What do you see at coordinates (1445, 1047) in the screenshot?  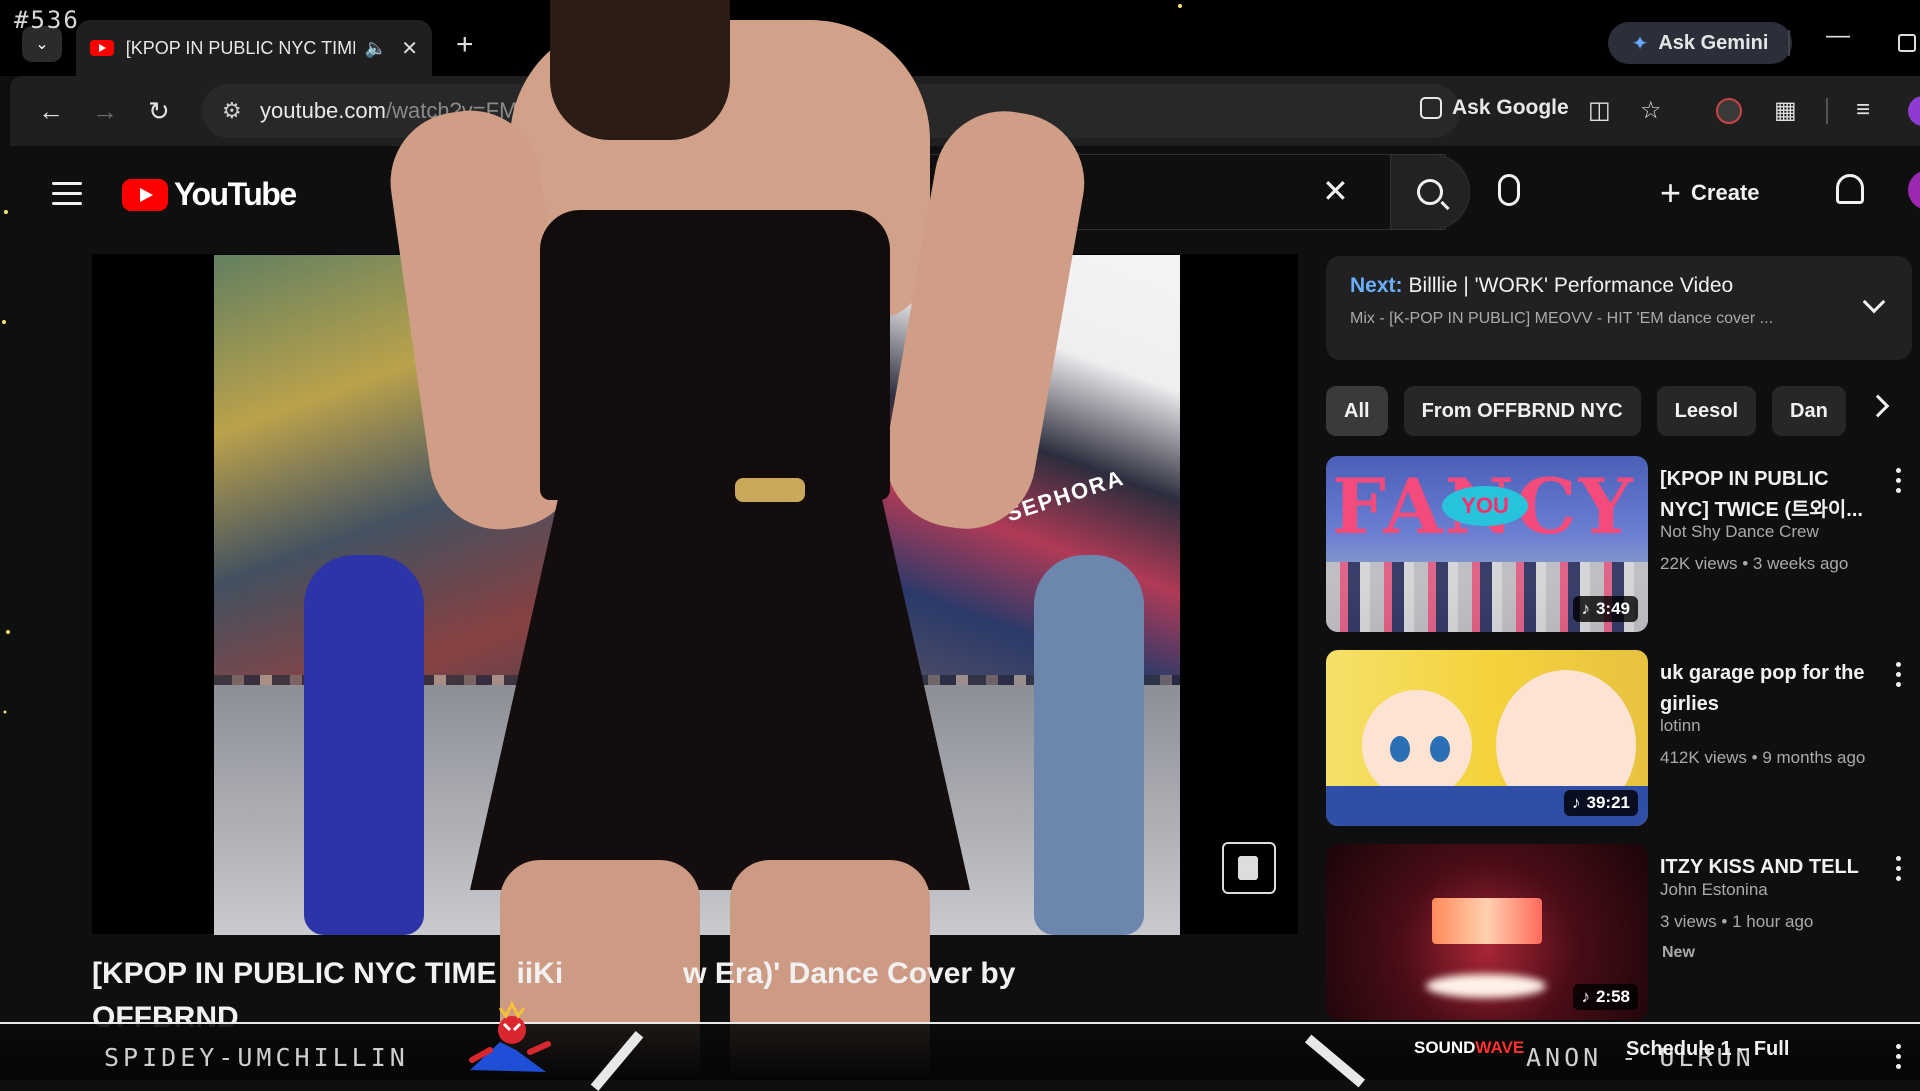 I see `now-playing-prefix: SOUND` at bounding box center [1445, 1047].